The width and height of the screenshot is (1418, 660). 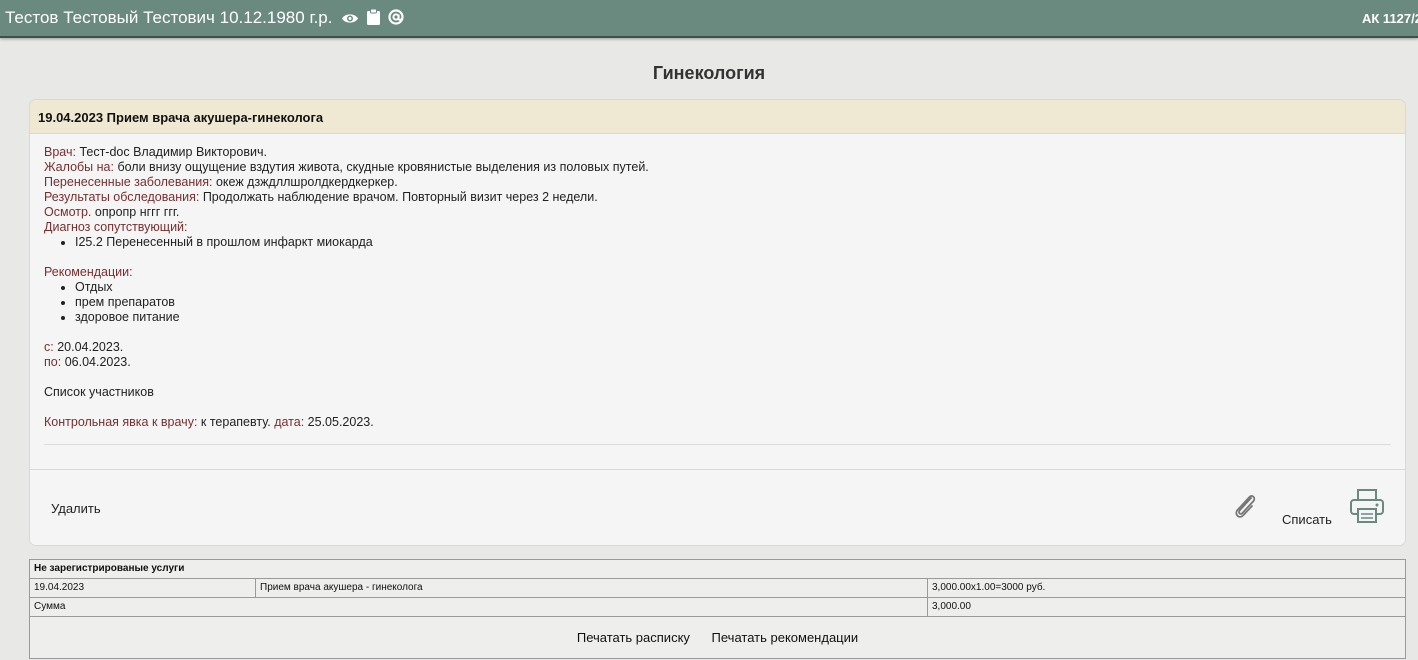 I want to click on concomitant-label: Диагноз сопутствующий:, so click(x=116, y=227).